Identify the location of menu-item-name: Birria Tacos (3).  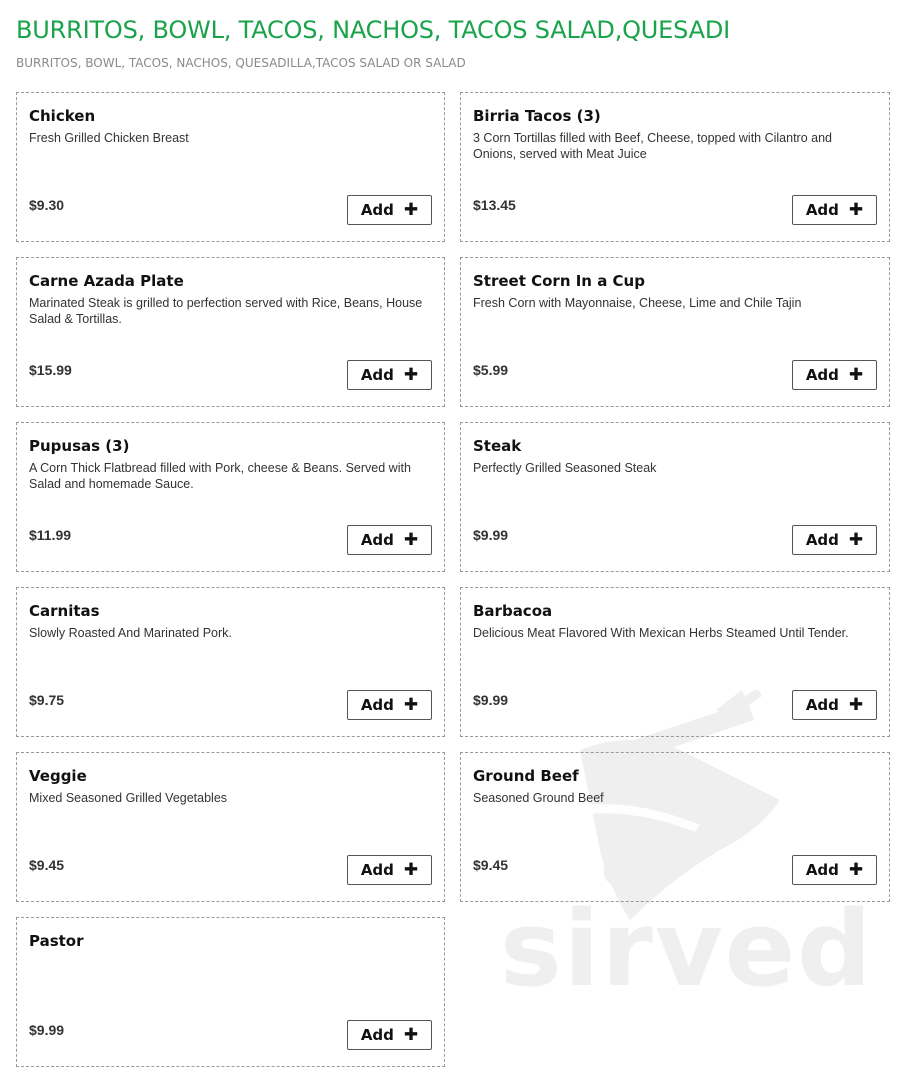
(537, 116).